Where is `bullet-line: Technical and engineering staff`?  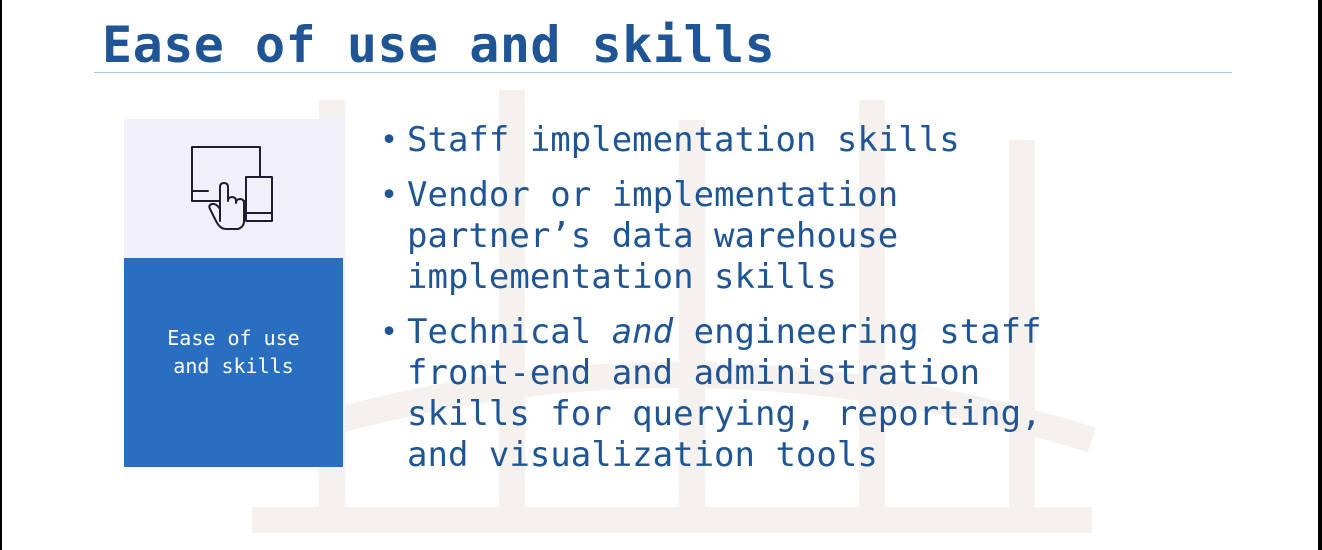
bullet-line: Technical and engineering staff is located at coordinates (793, 332).